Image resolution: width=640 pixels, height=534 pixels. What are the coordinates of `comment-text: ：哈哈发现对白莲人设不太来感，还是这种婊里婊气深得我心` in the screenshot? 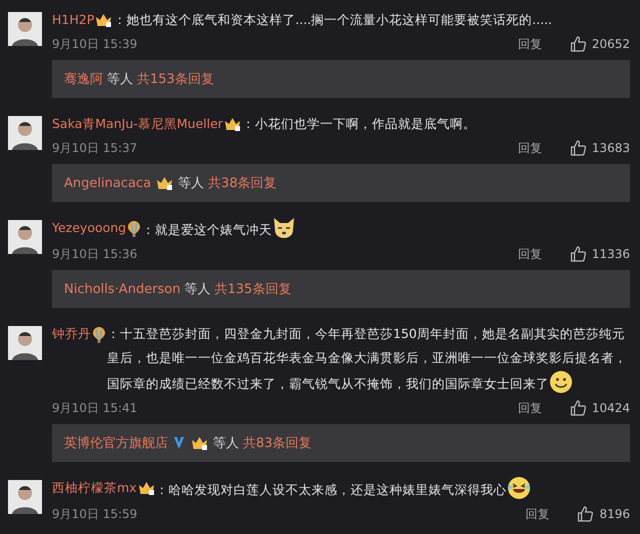 It's located at (393, 489).